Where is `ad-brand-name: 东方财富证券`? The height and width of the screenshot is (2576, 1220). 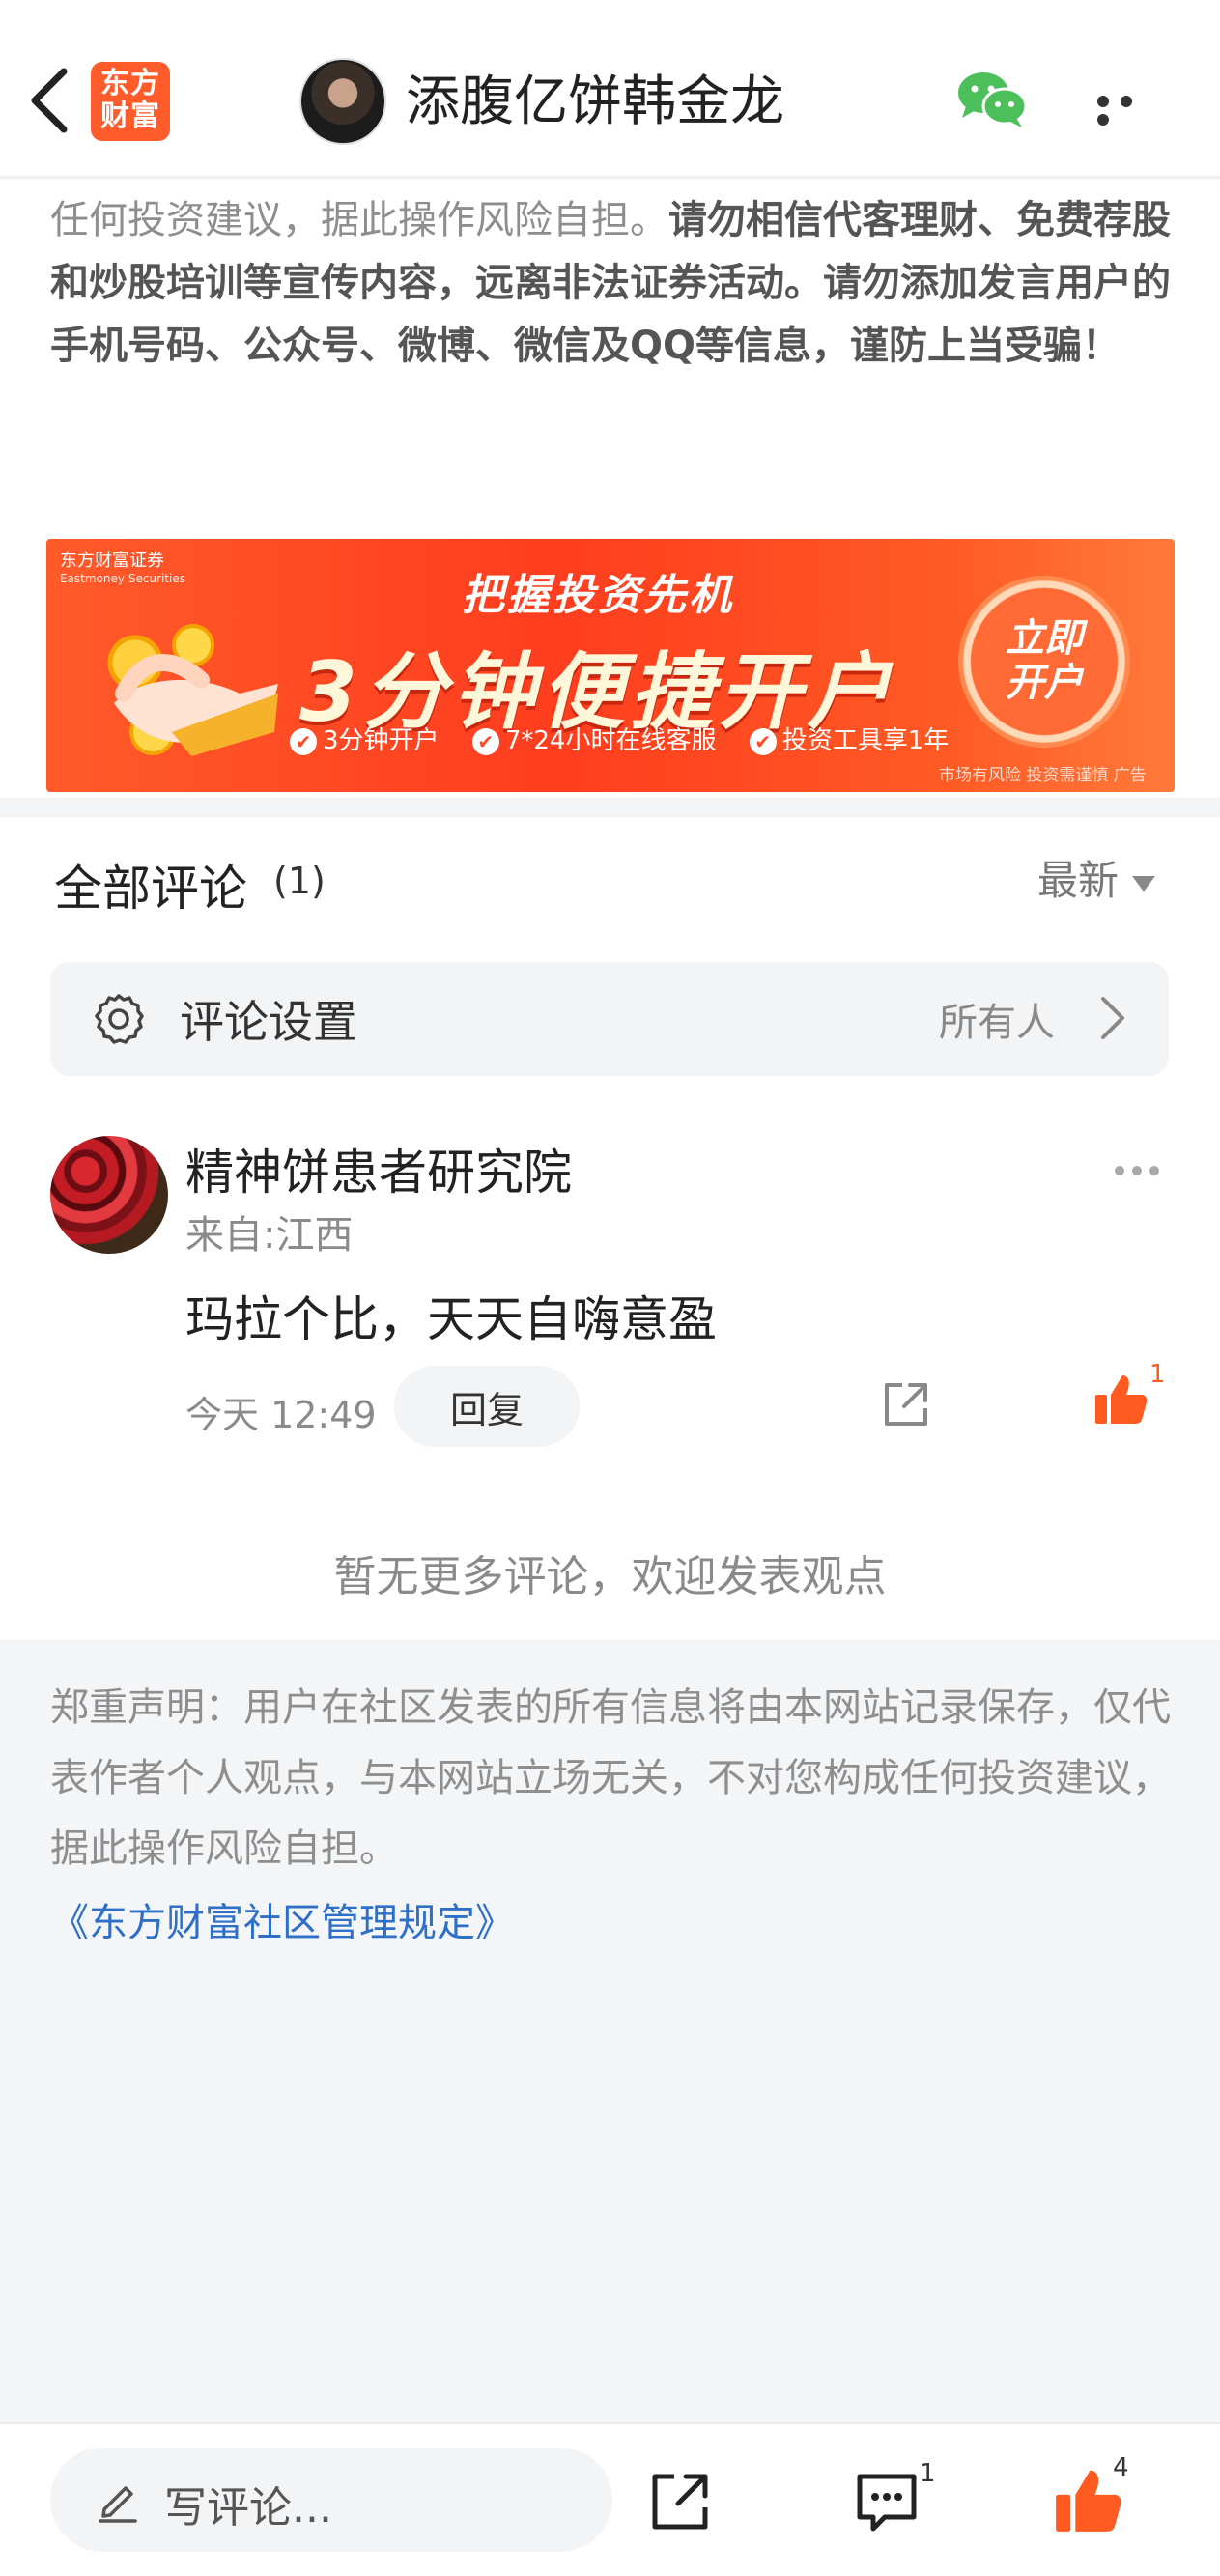
ad-brand-name: 东方财富证券 is located at coordinates (112, 561).